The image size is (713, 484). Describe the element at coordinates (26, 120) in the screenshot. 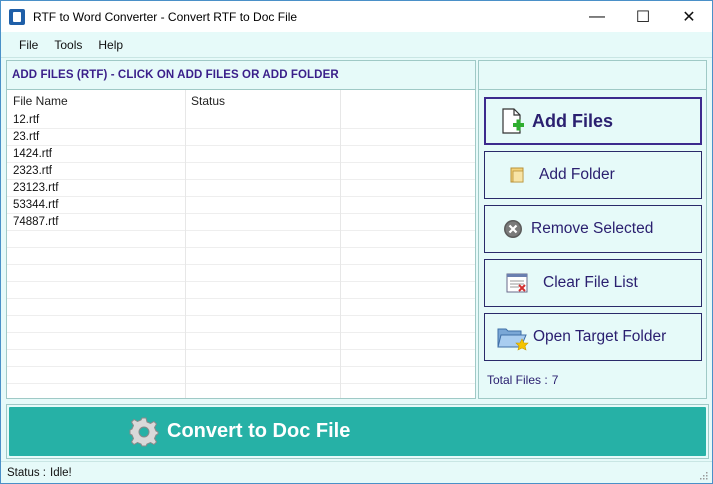

I see `file-name-cell: 12.rtf` at that location.